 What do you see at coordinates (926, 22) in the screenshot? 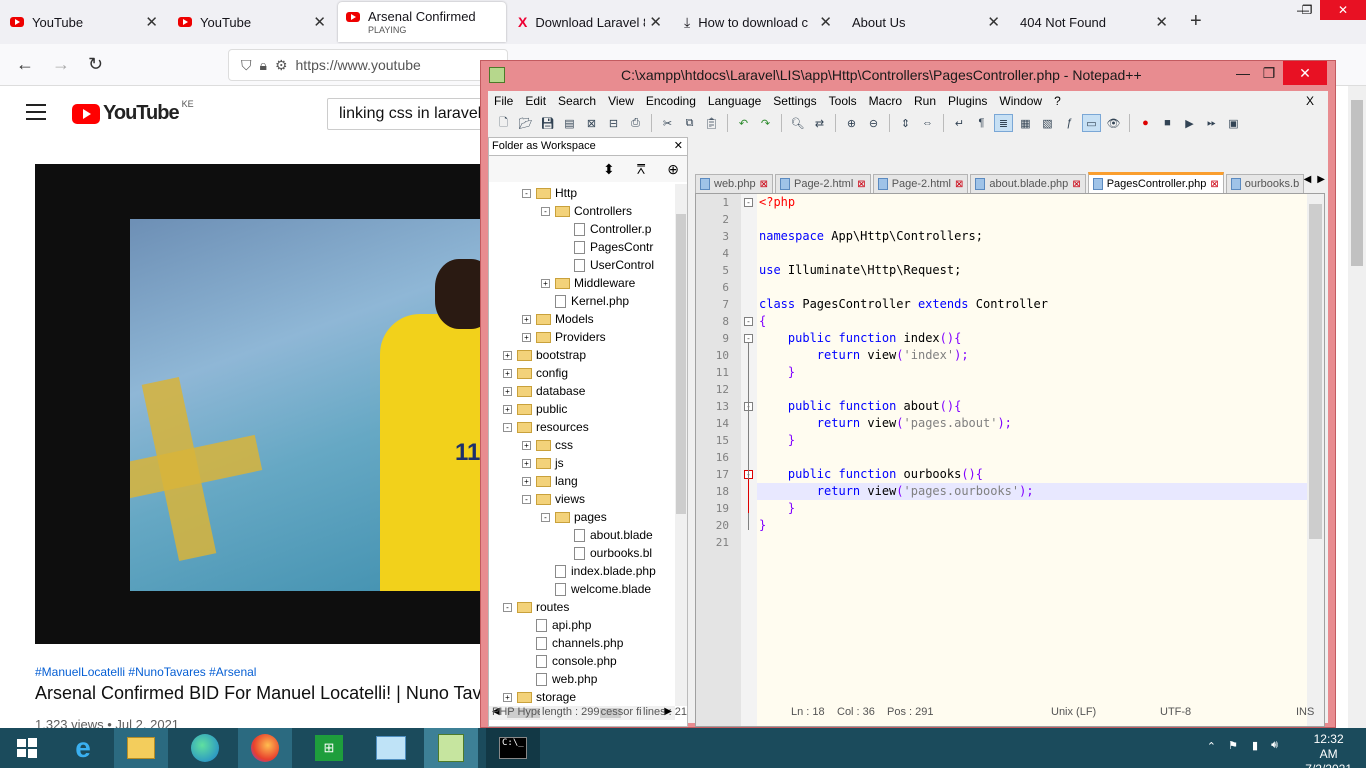
I see `browser-tab-about: About Us ✕` at bounding box center [926, 22].